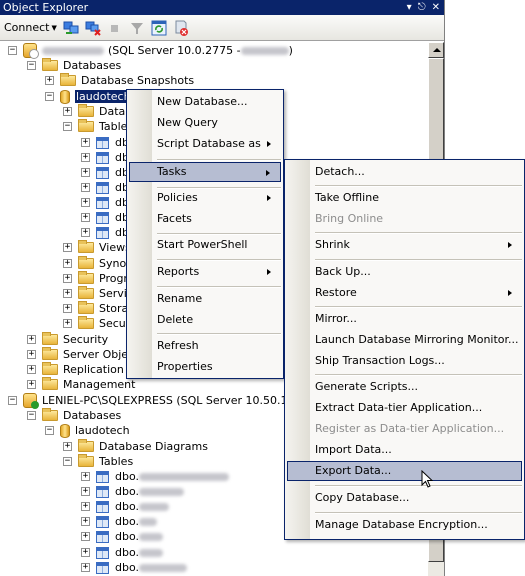 The image size is (525, 576). I want to click on disconnect-icon, so click(93, 28).